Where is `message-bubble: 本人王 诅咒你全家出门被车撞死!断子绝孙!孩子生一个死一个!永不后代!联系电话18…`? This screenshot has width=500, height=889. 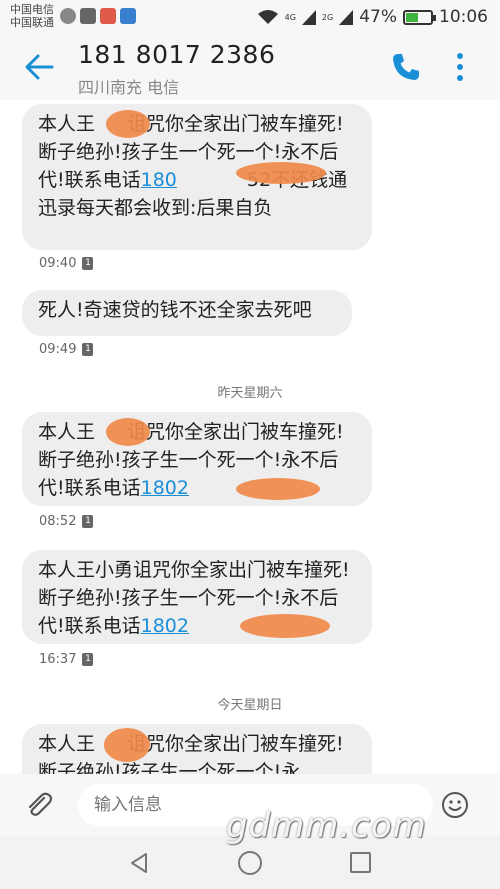
message-bubble: 本人王 诅咒你全家出门被车撞死!断子绝孙!孩子生一个死一个!永不后代!联系电话18… is located at coordinates (197, 459).